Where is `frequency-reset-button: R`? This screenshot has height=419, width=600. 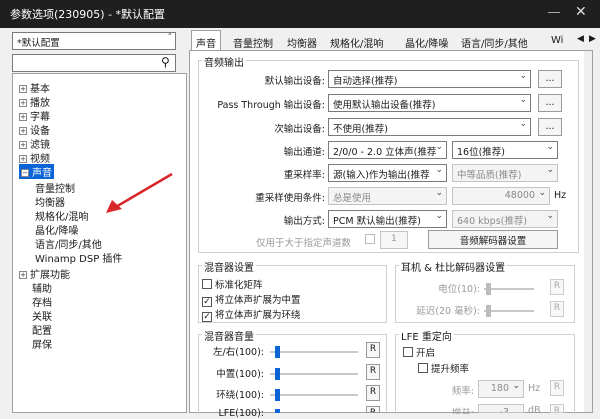 frequency-reset-button: R is located at coordinates (557, 388).